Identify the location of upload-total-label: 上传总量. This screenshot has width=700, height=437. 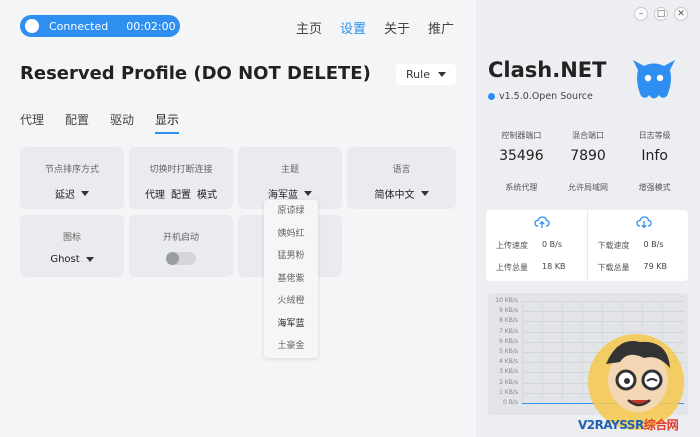
(512, 267).